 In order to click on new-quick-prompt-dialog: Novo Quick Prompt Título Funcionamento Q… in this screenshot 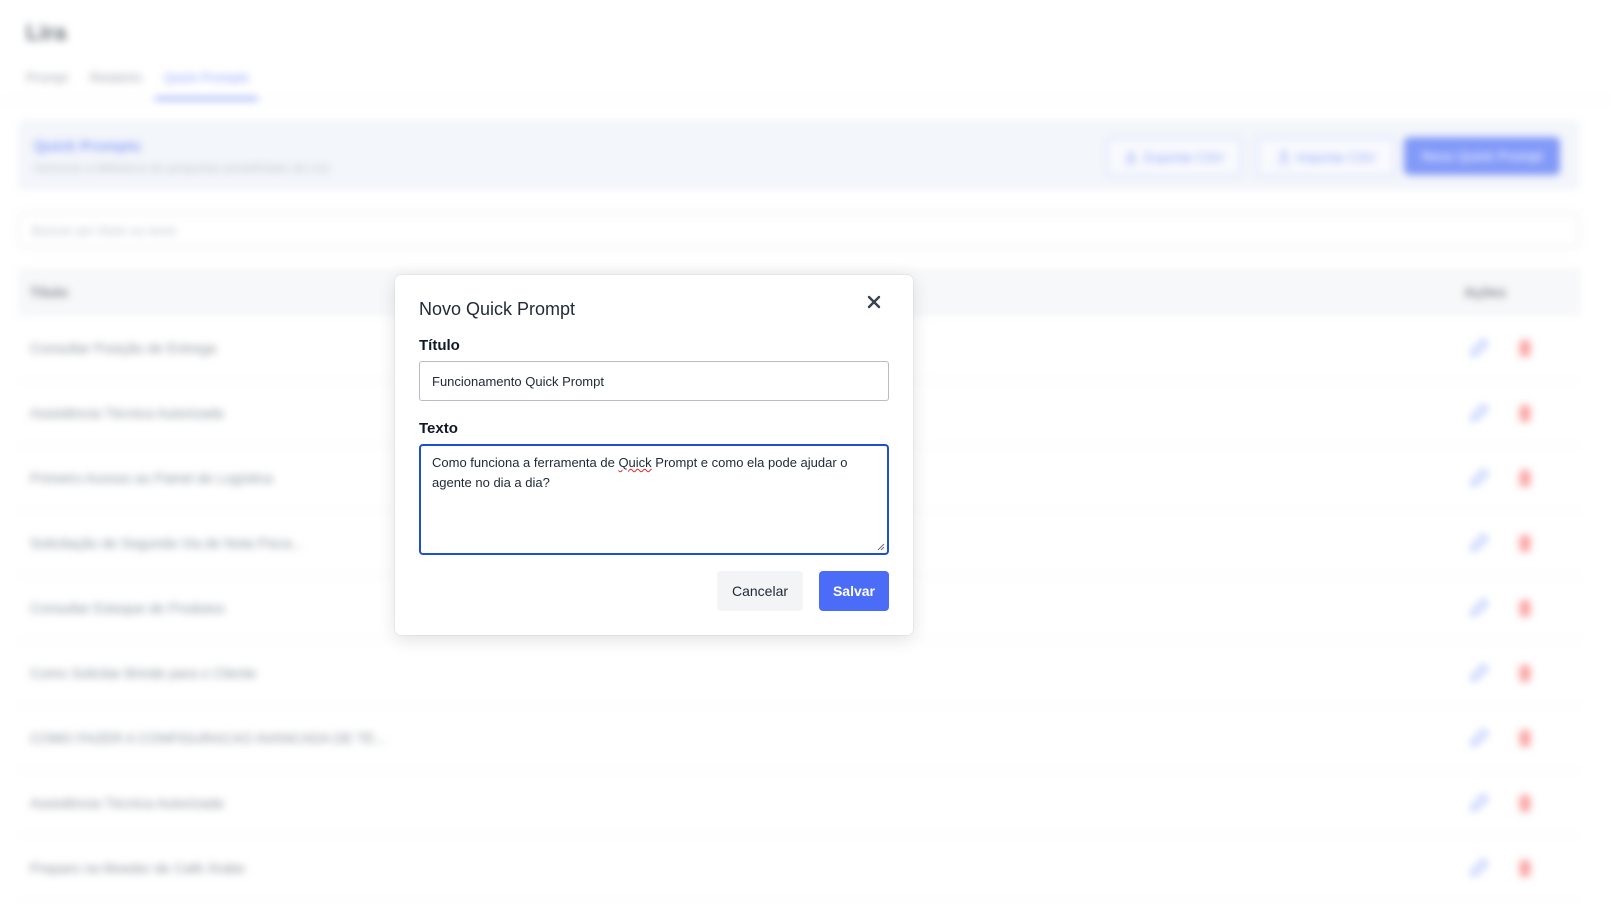, I will do `click(654, 455)`.